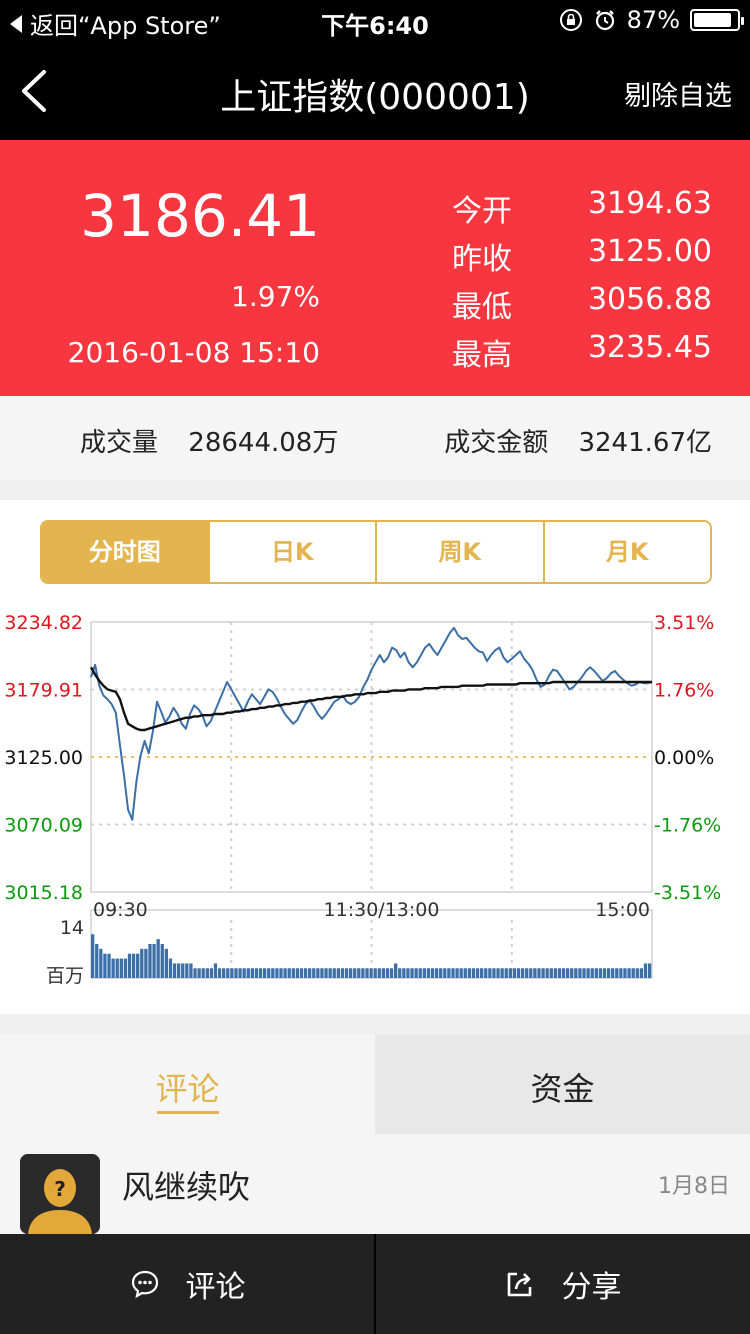  What do you see at coordinates (626, 552) in the screenshot?
I see `tab-monthly-k: 月K` at bounding box center [626, 552].